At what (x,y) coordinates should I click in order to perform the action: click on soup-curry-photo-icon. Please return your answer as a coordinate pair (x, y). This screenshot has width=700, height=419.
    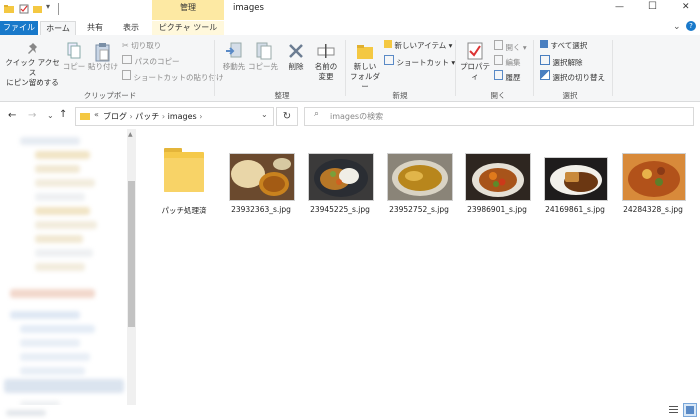
    Looking at the image, I should click on (654, 177).